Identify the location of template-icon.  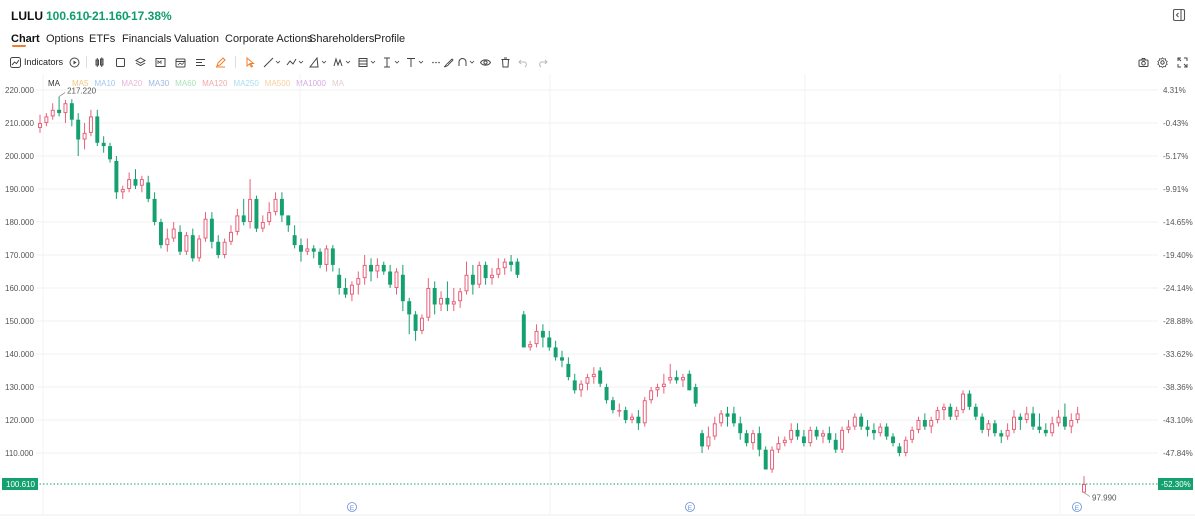
(160, 62).